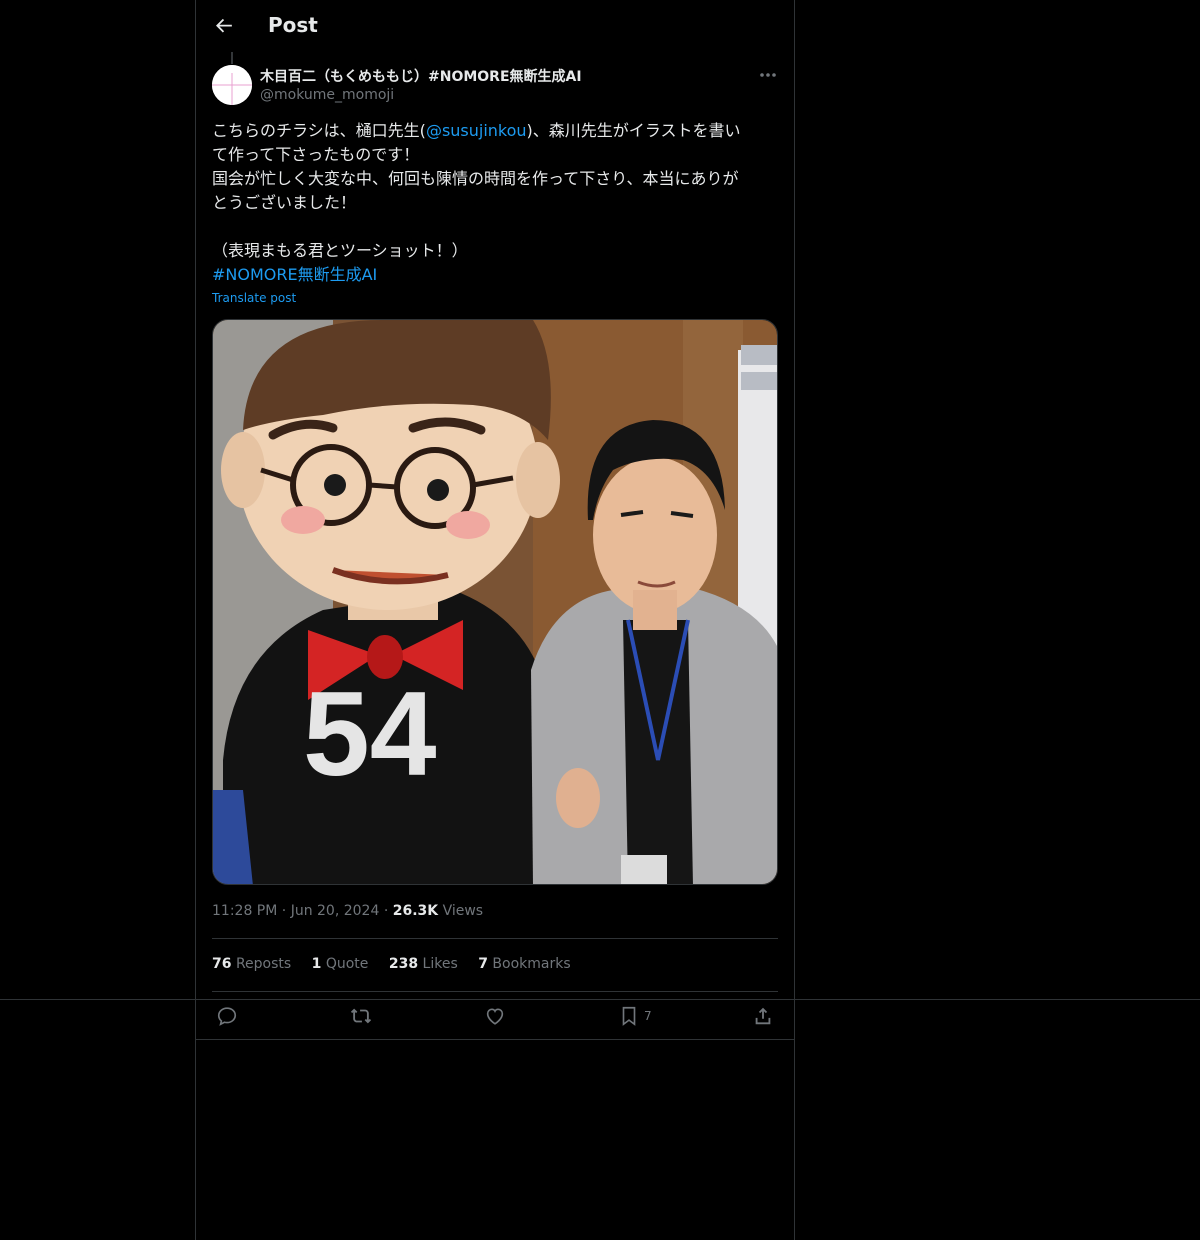 The image size is (1200, 1240). I want to click on reposts-stat: 76 Reposts, so click(251, 964).